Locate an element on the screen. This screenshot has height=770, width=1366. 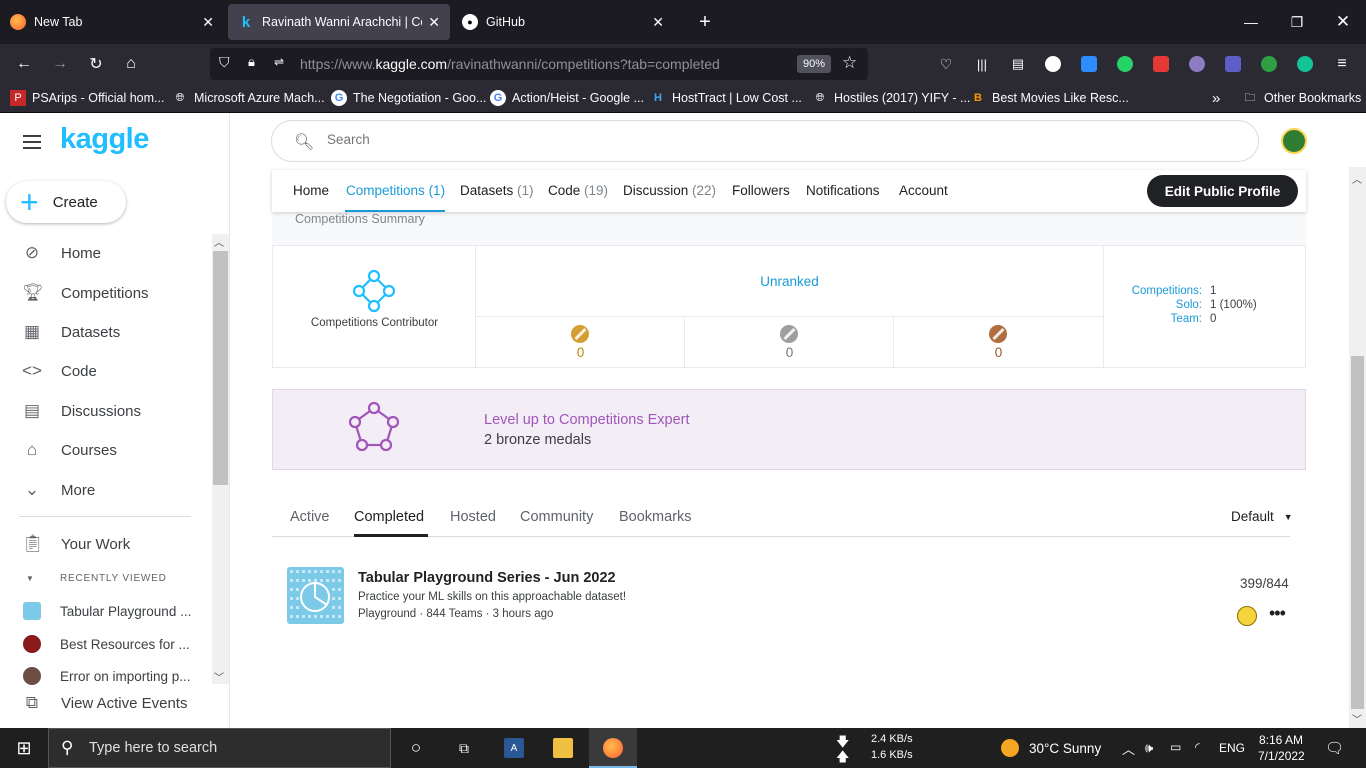
show-hidden-icons-icon: ︿ is located at coordinates (1128, 748).